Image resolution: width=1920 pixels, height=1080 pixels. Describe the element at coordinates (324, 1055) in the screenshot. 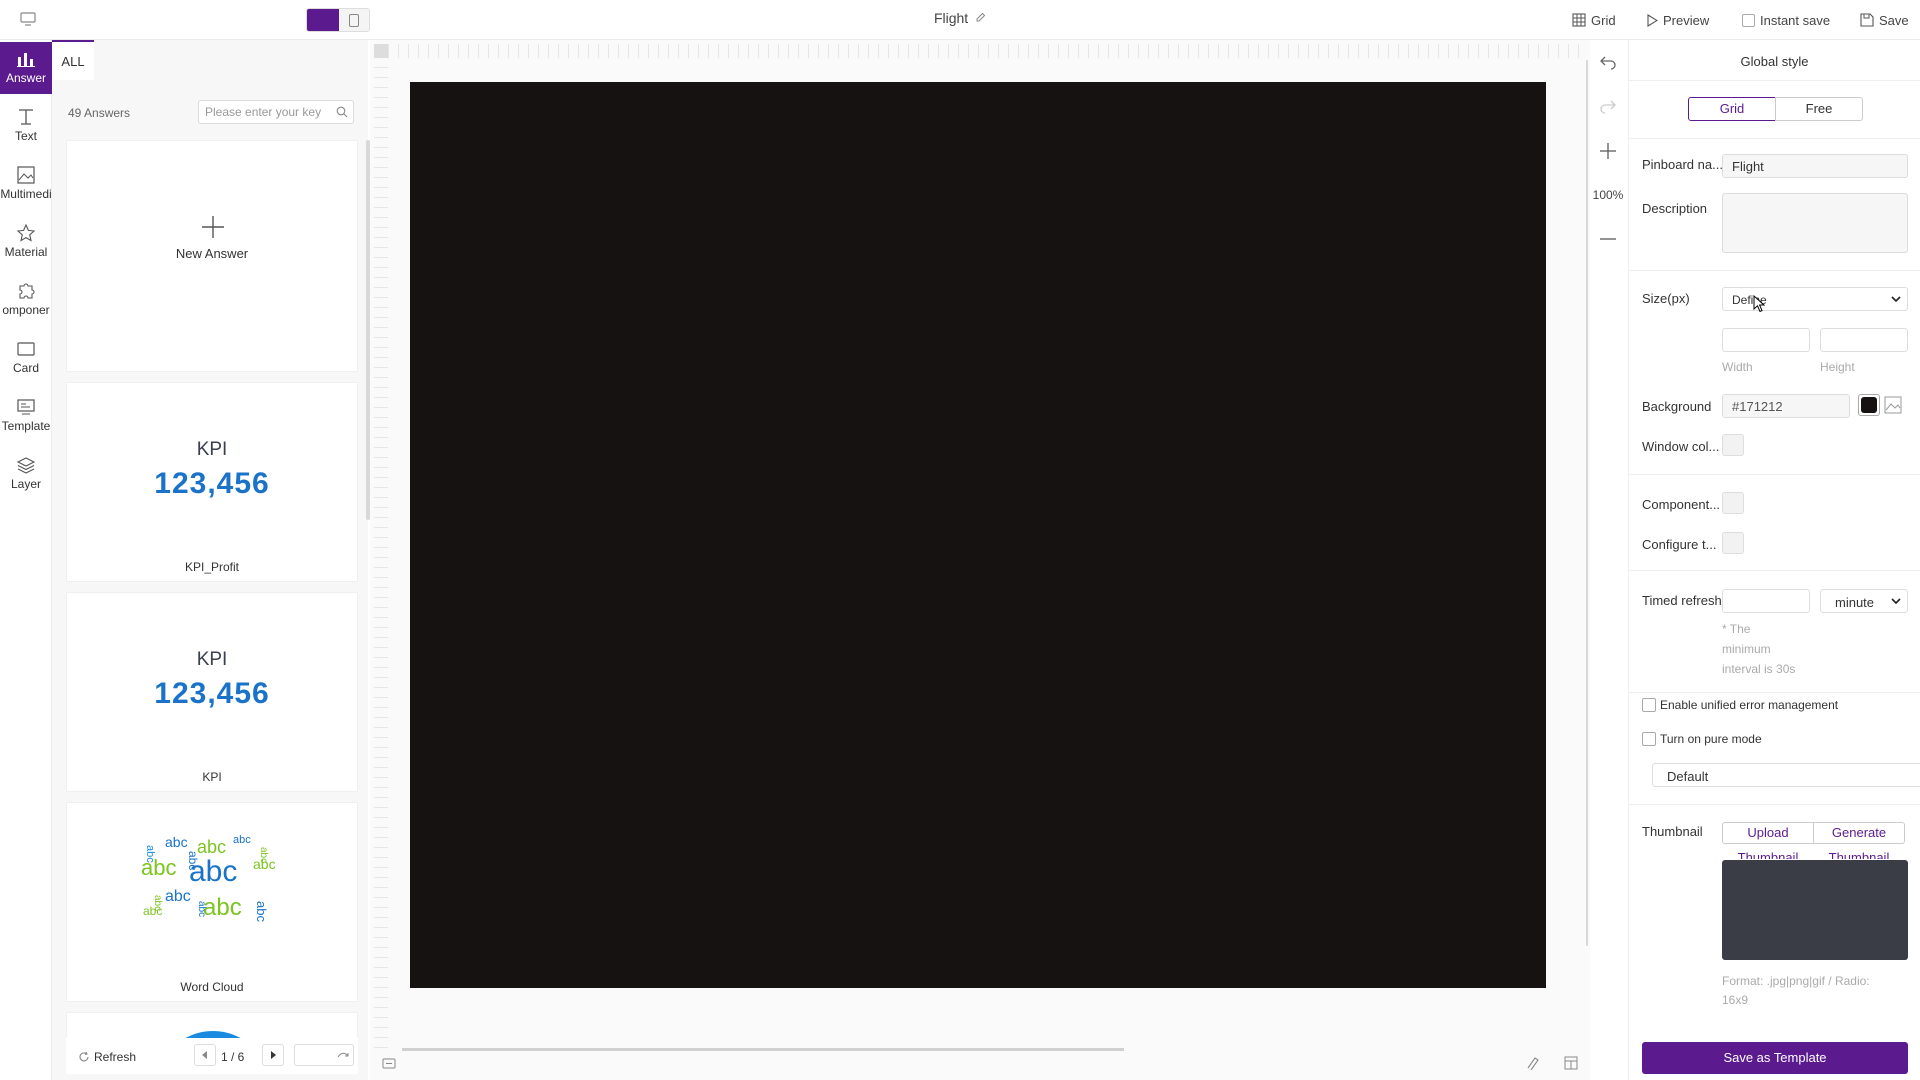

I see `page-jump-input` at that location.